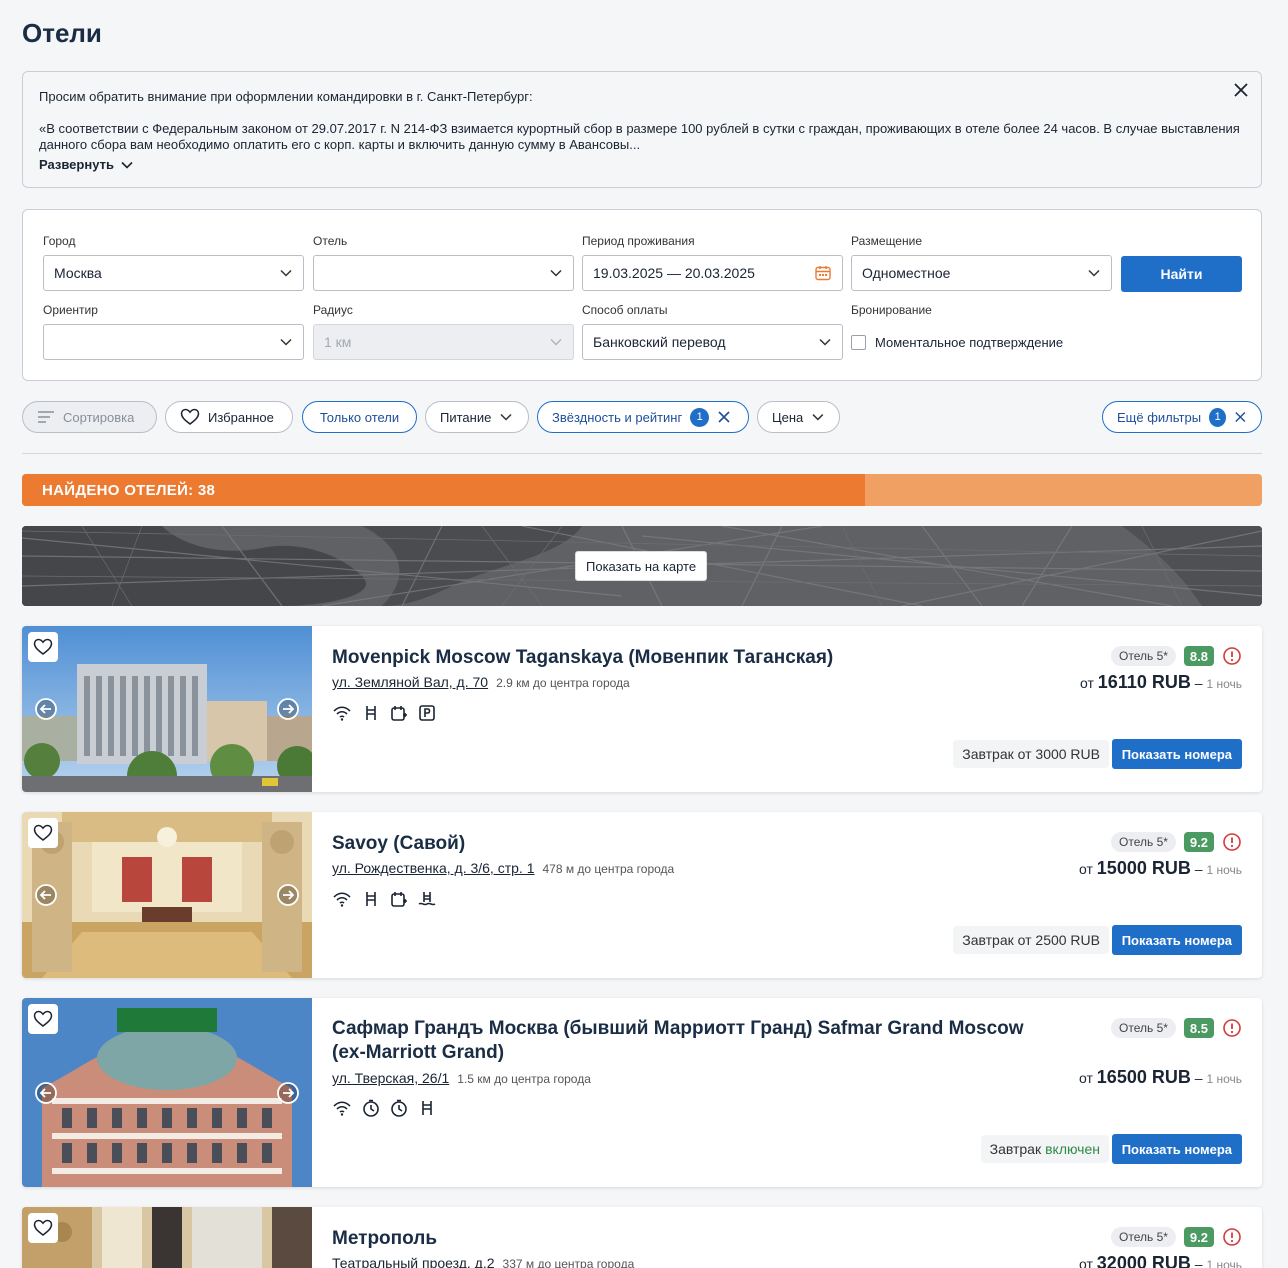 The width and height of the screenshot is (1288, 1268). Describe the element at coordinates (413, 1261) in the screenshot. I see `hotel-address: Театральный проезд, д.2` at that location.